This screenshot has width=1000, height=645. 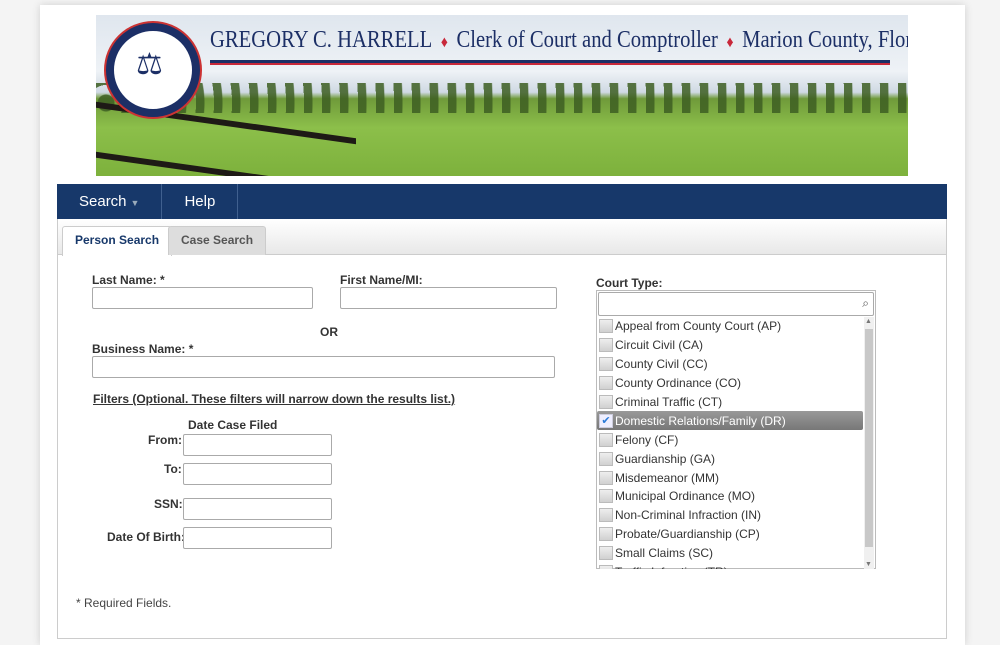 What do you see at coordinates (664, 553) in the screenshot?
I see `option-label: Small Claims (SC)` at bounding box center [664, 553].